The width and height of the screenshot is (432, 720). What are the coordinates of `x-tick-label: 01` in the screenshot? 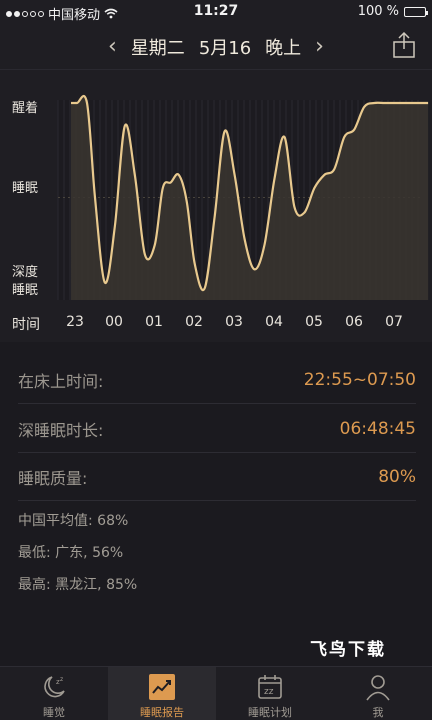 It's located at (154, 322).